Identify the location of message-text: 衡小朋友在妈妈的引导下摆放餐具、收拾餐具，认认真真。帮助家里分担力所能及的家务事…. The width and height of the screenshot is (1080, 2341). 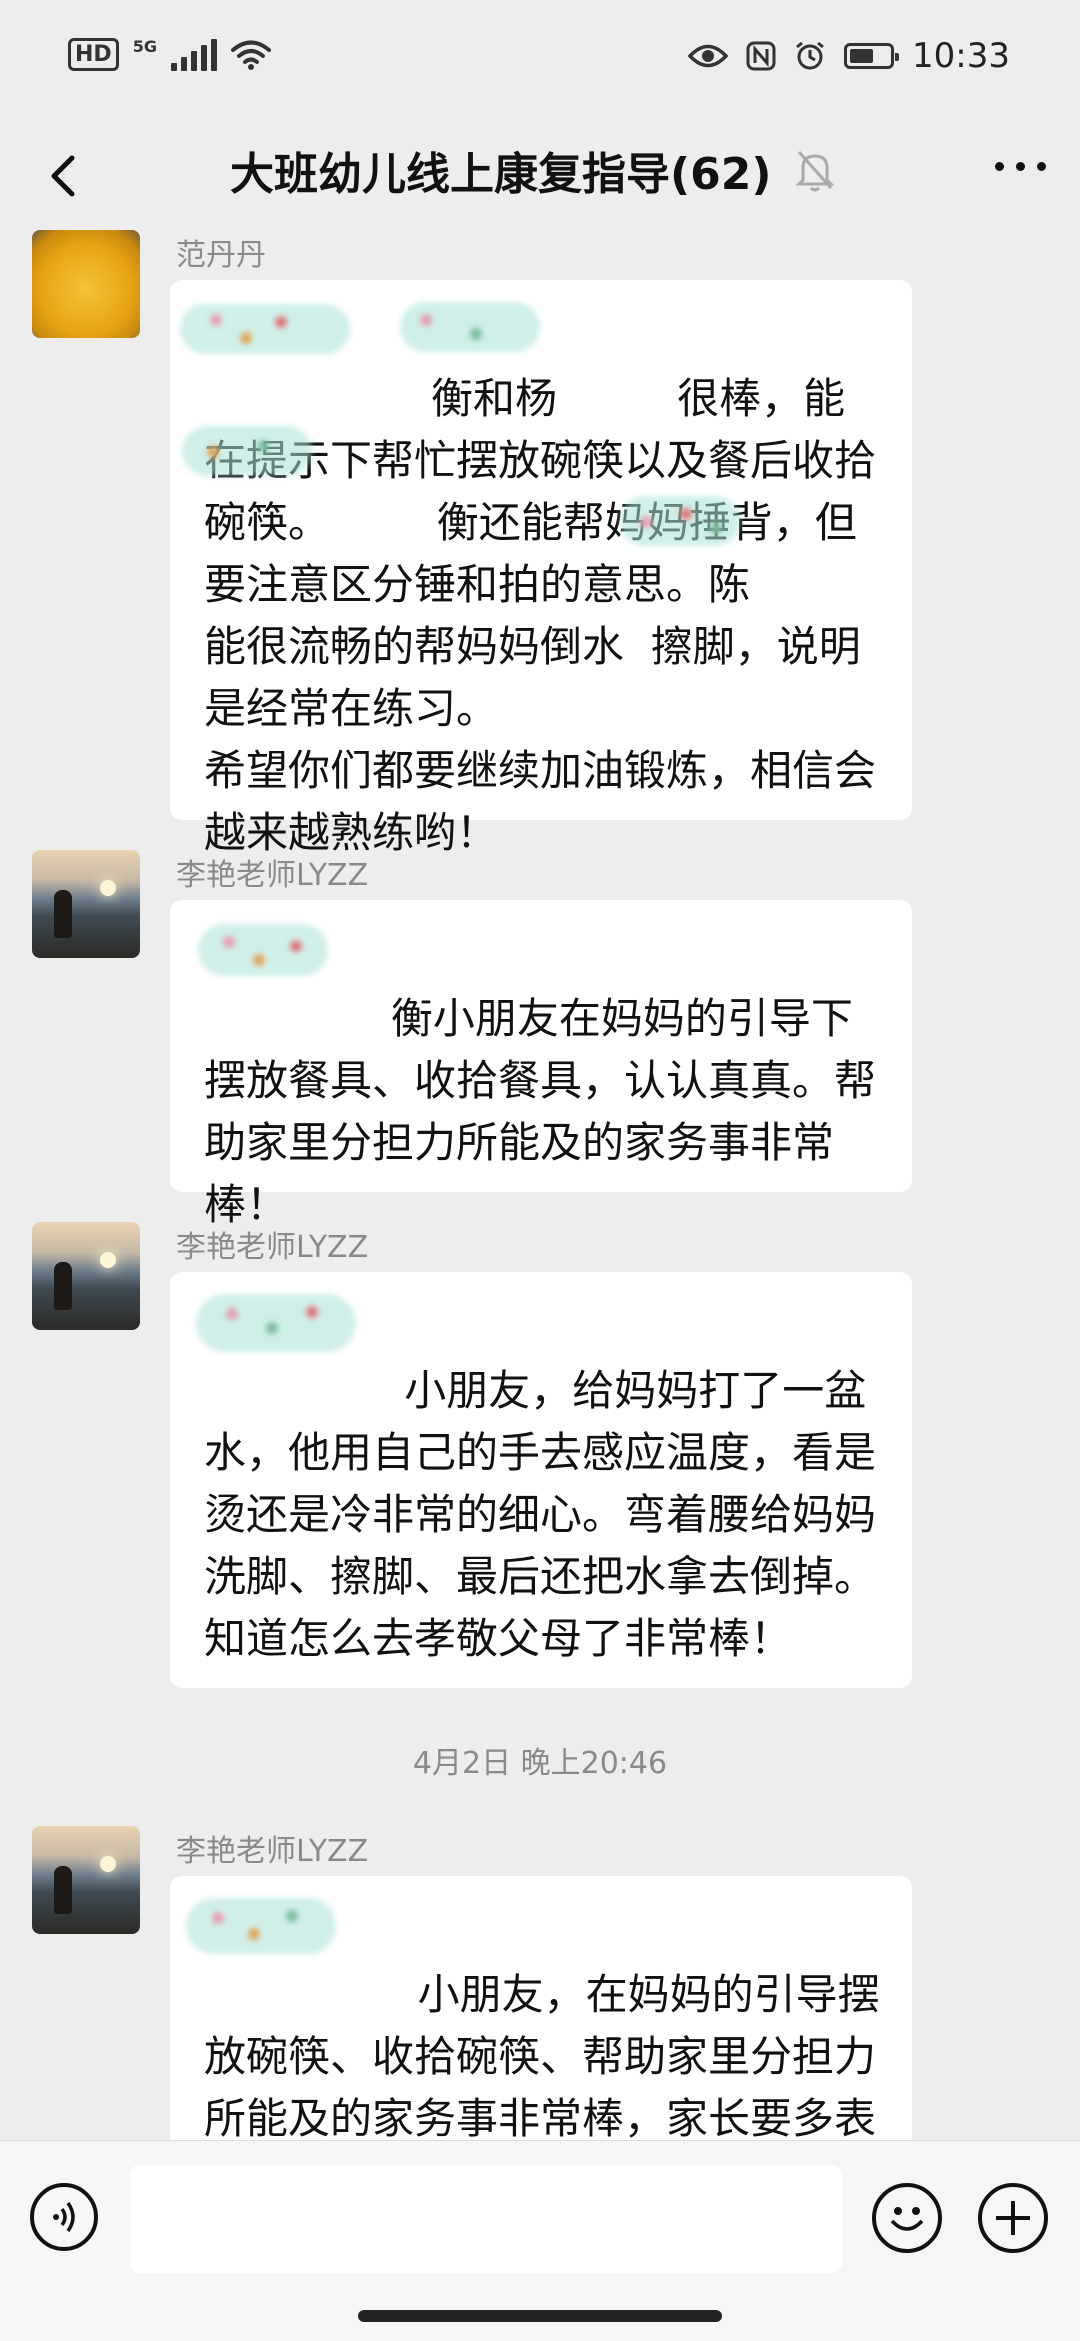
(540, 1111).